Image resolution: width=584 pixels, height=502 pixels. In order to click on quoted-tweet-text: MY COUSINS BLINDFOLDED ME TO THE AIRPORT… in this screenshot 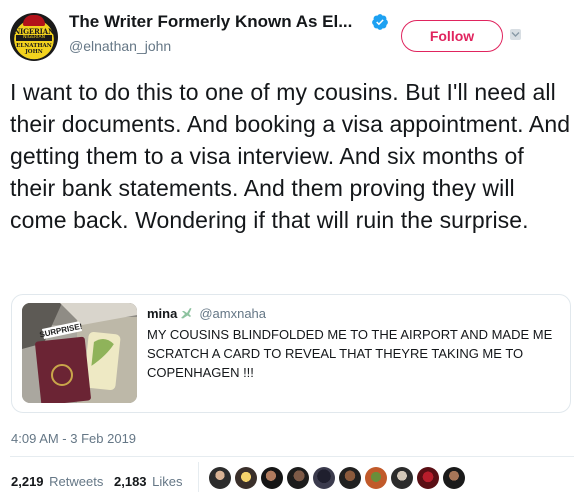, I will do `click(350, 353)`.